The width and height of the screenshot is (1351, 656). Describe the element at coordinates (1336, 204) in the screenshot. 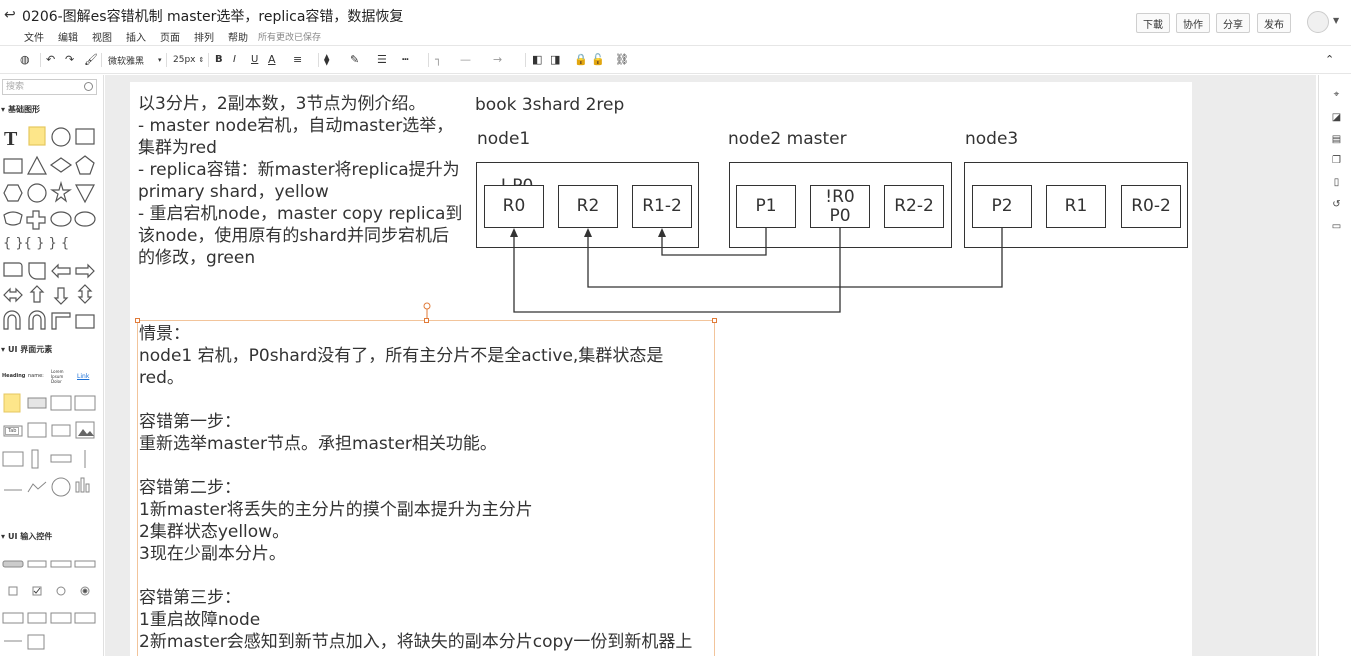

I see `history-icon: ↺` at that location.